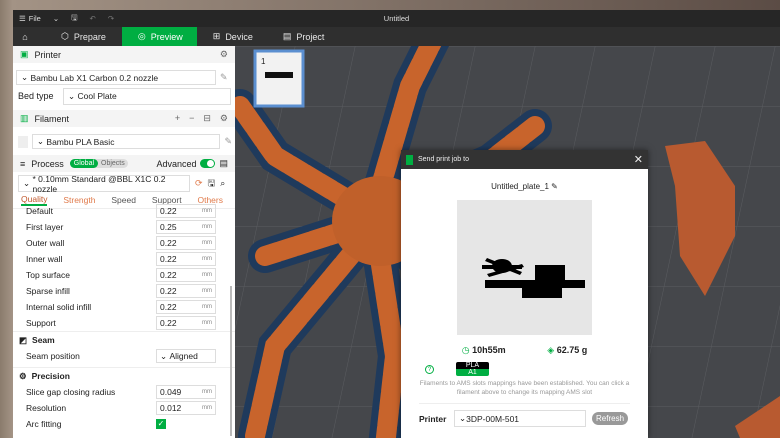  I want to click on row-label: Inner wall, so click(44, 259).